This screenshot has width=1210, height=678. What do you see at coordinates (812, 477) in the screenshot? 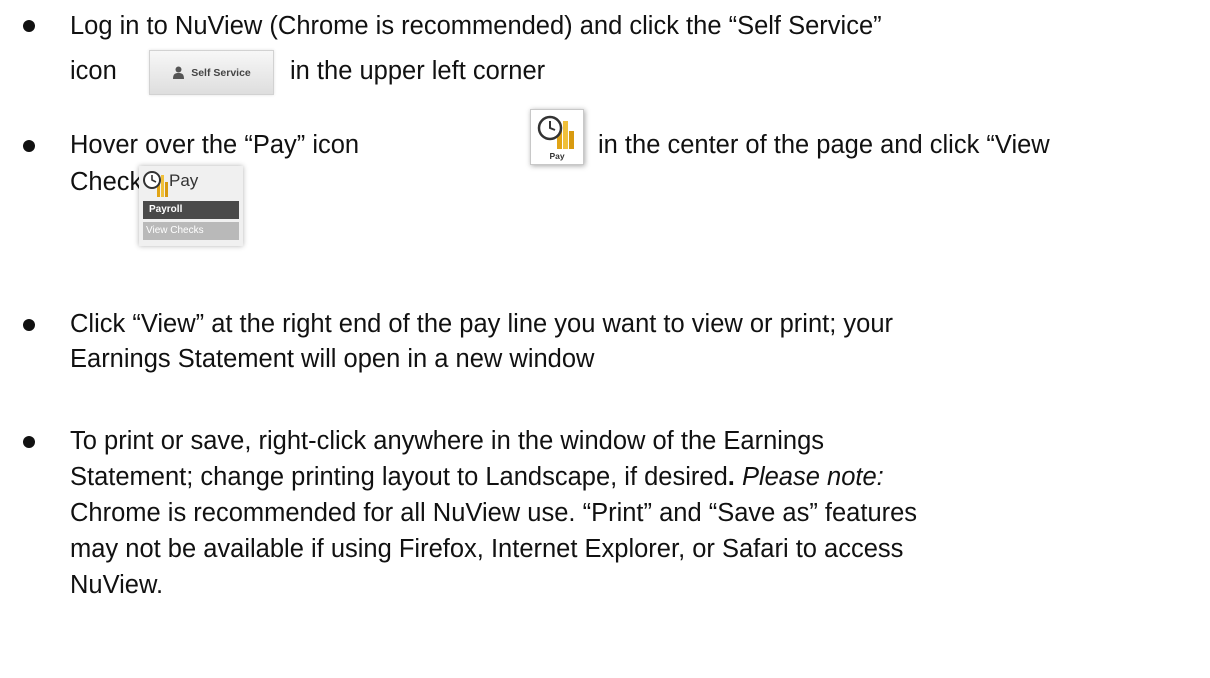
I see `step-4-please-note: Please note:` at bounding box center [812, 477].